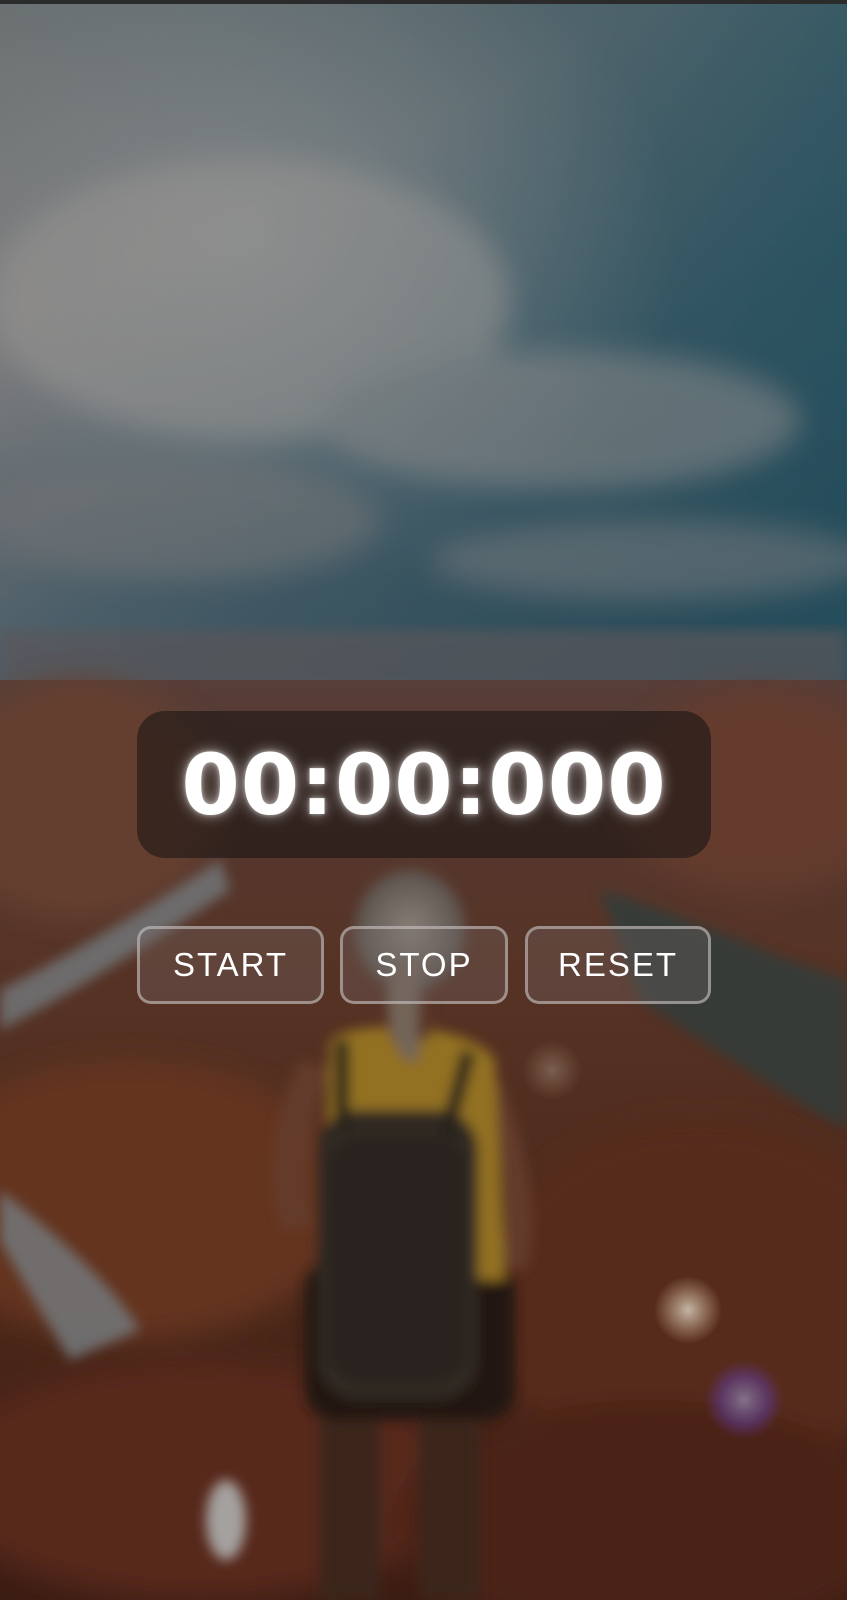  What do you see at coordinates (424, 965) in the screenshot?
I see `stop-button: STOP` at bounding box center [424, 965].